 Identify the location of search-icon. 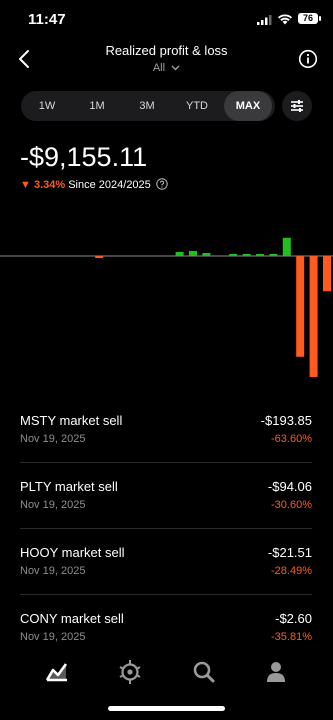
(204, 672).